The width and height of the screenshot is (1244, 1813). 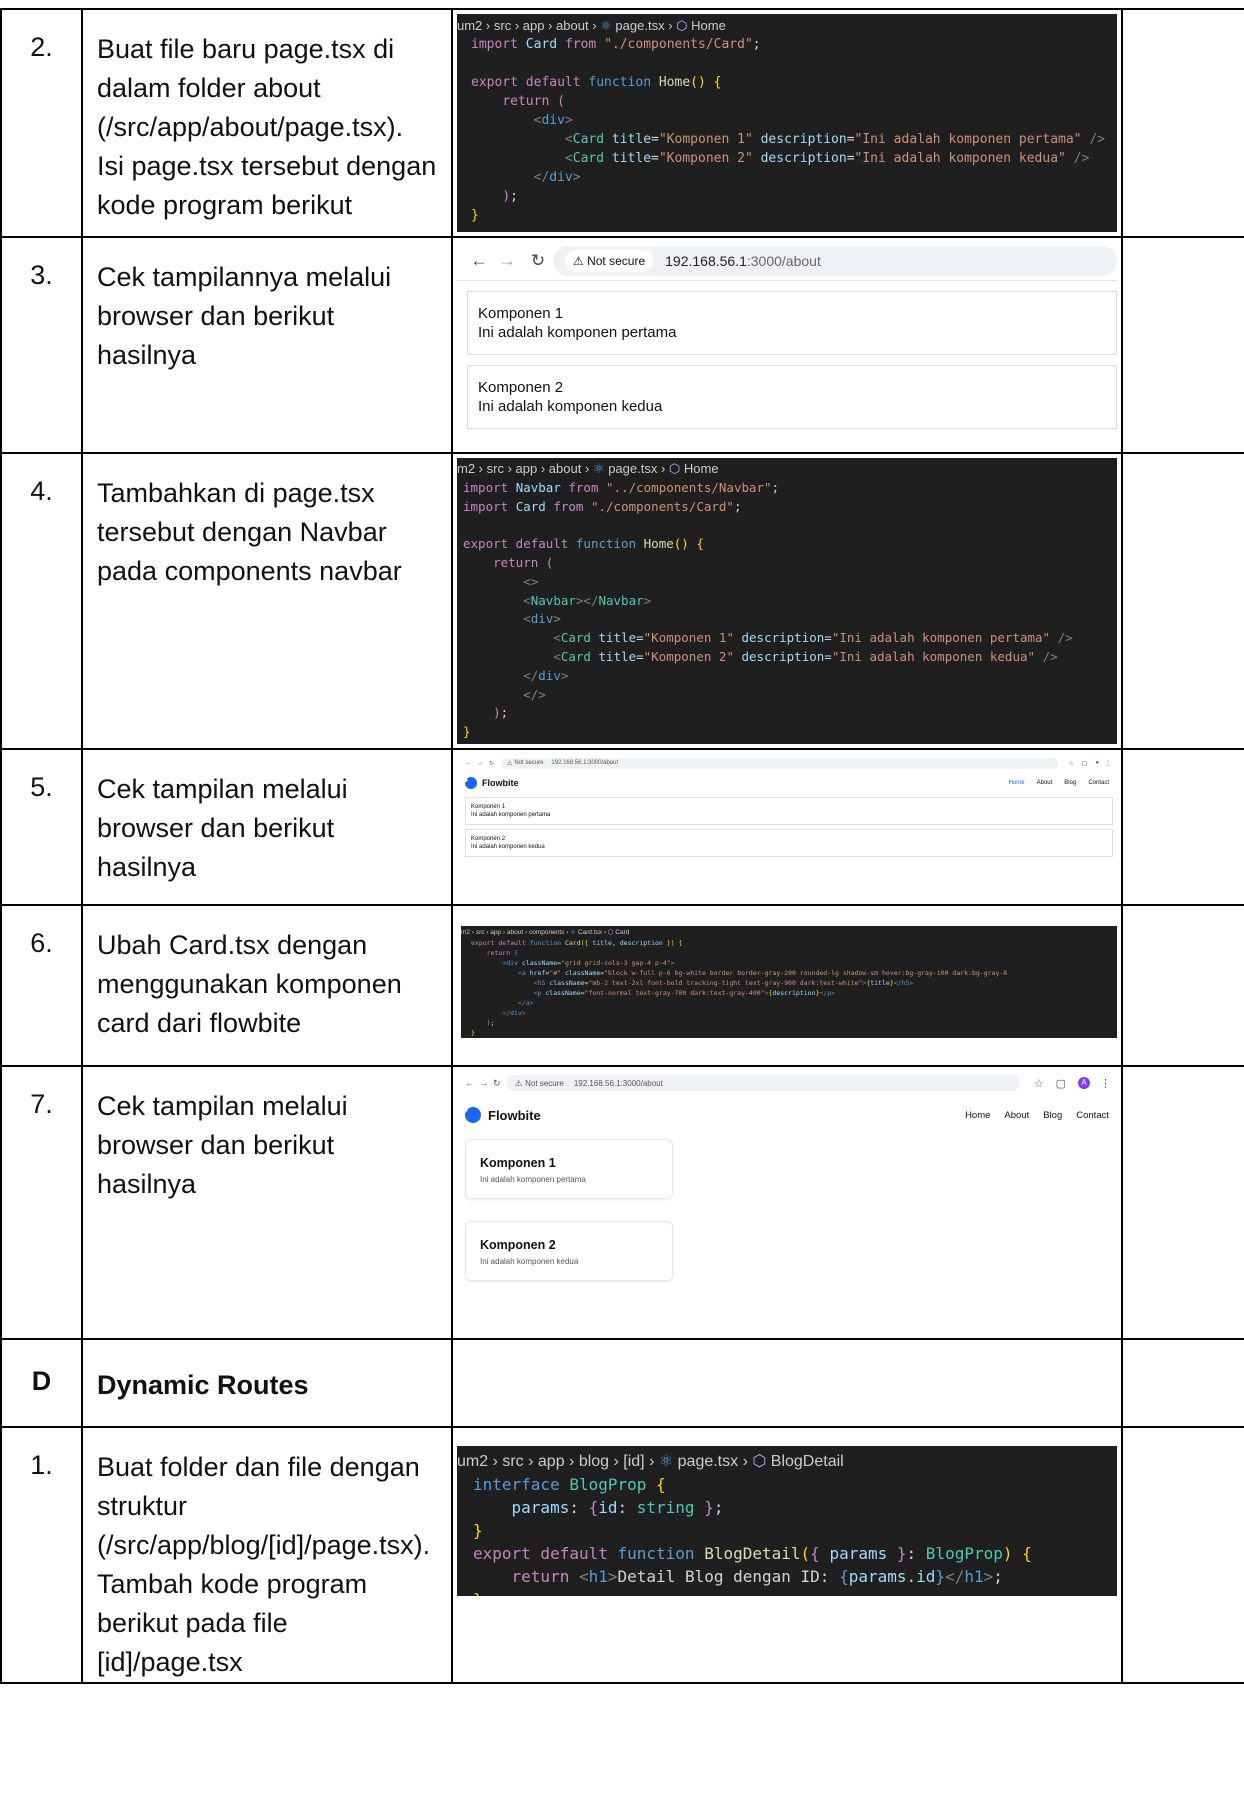 What do you see at coordinates (602, 506) in the screenshot?
I see `code-line: import Card from "./components/Card";` at bounding box center [602, 506].